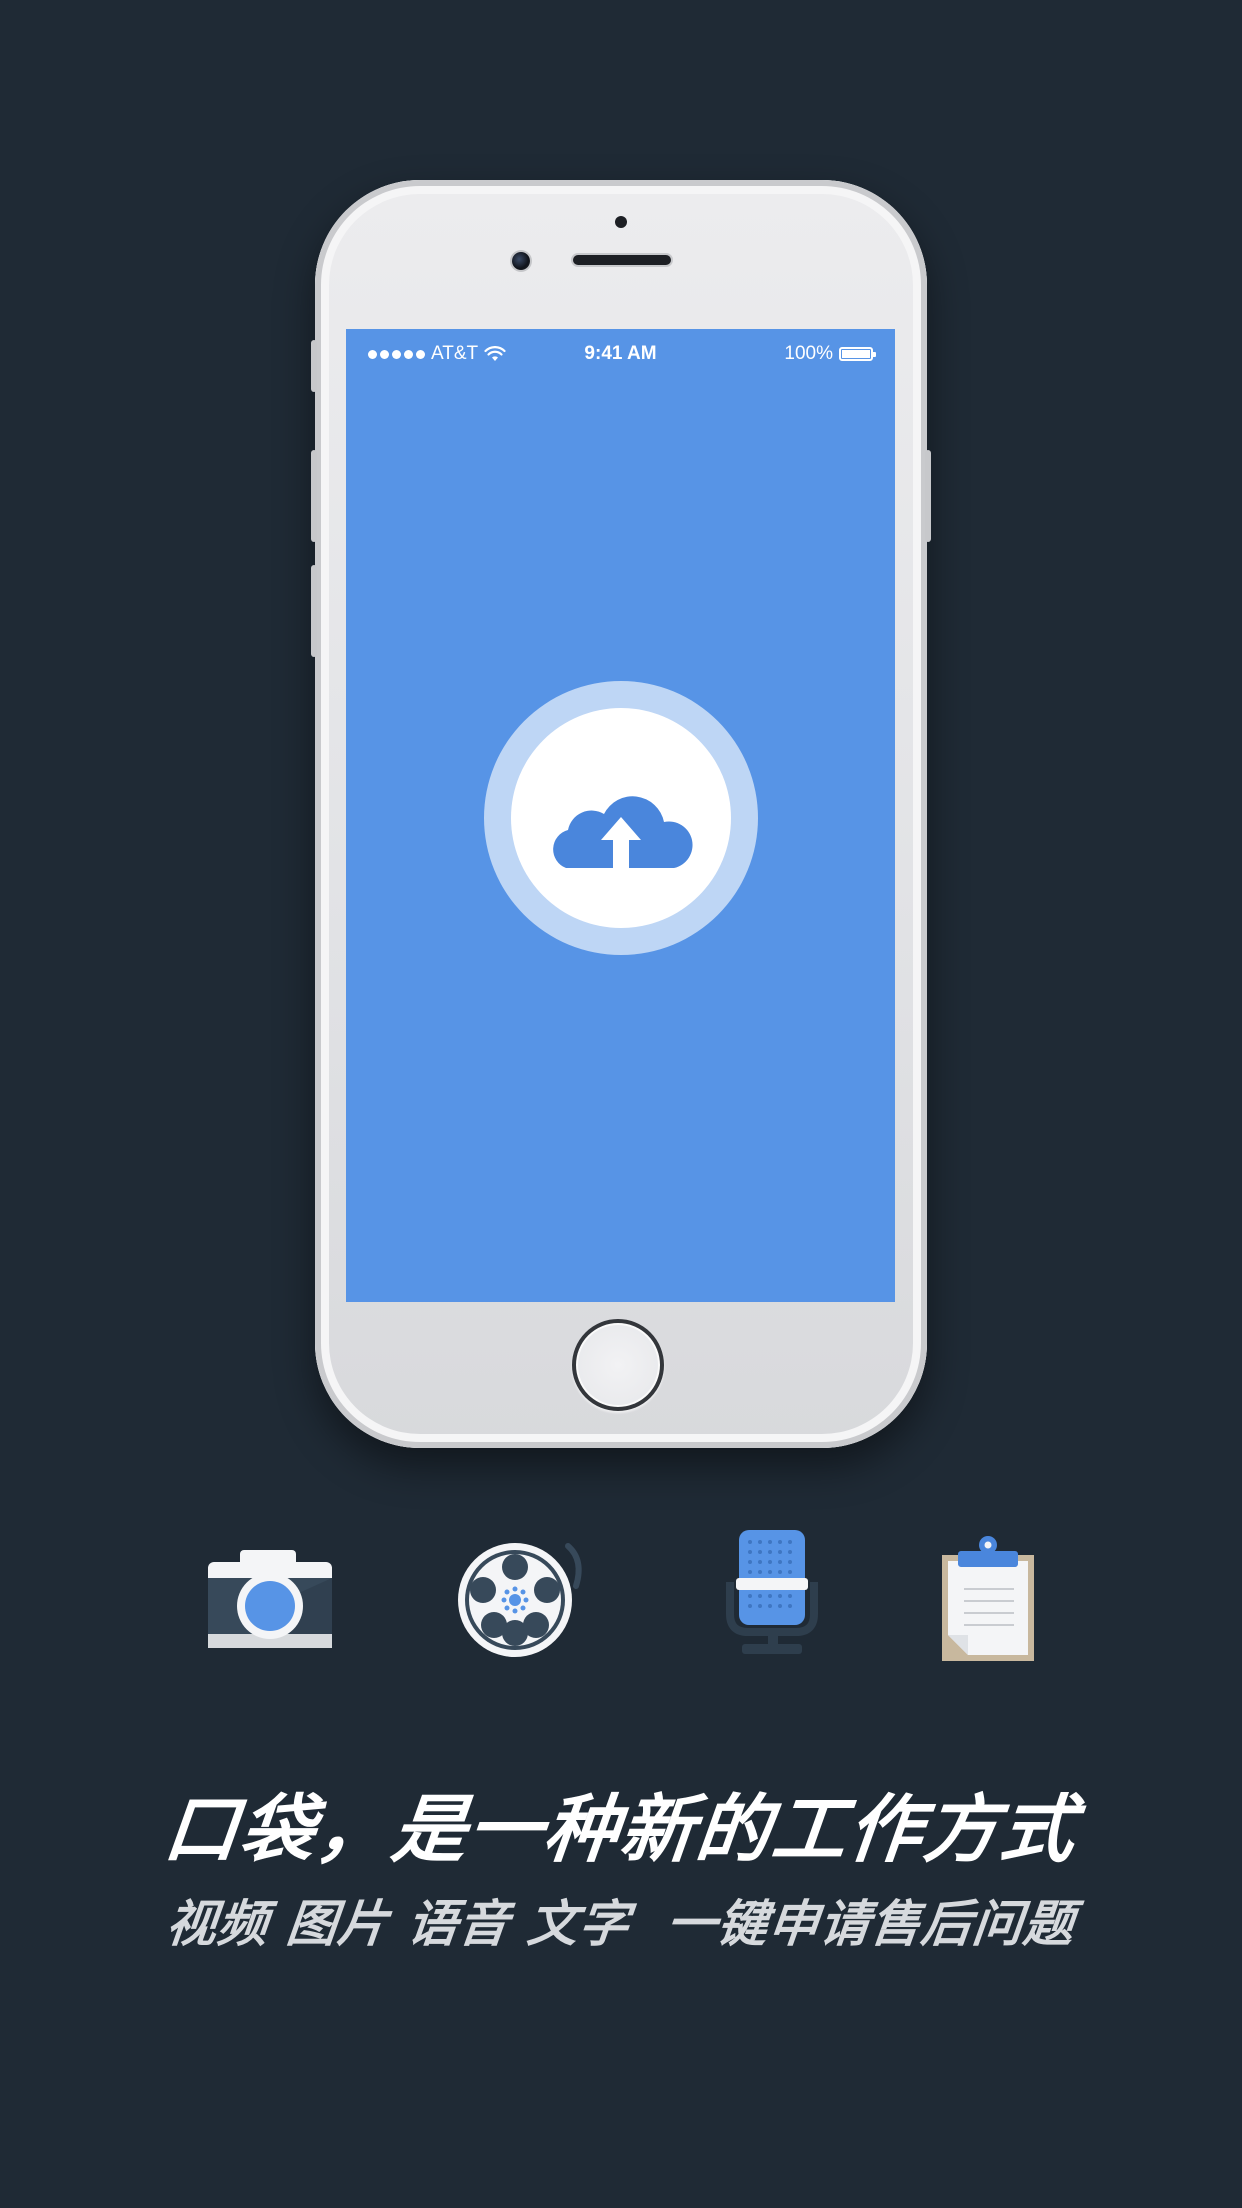 This screenshot has height=2208, width=1242. I want to click on status-bar: AT&T 9:41 AM 100%, so click(620, 357).